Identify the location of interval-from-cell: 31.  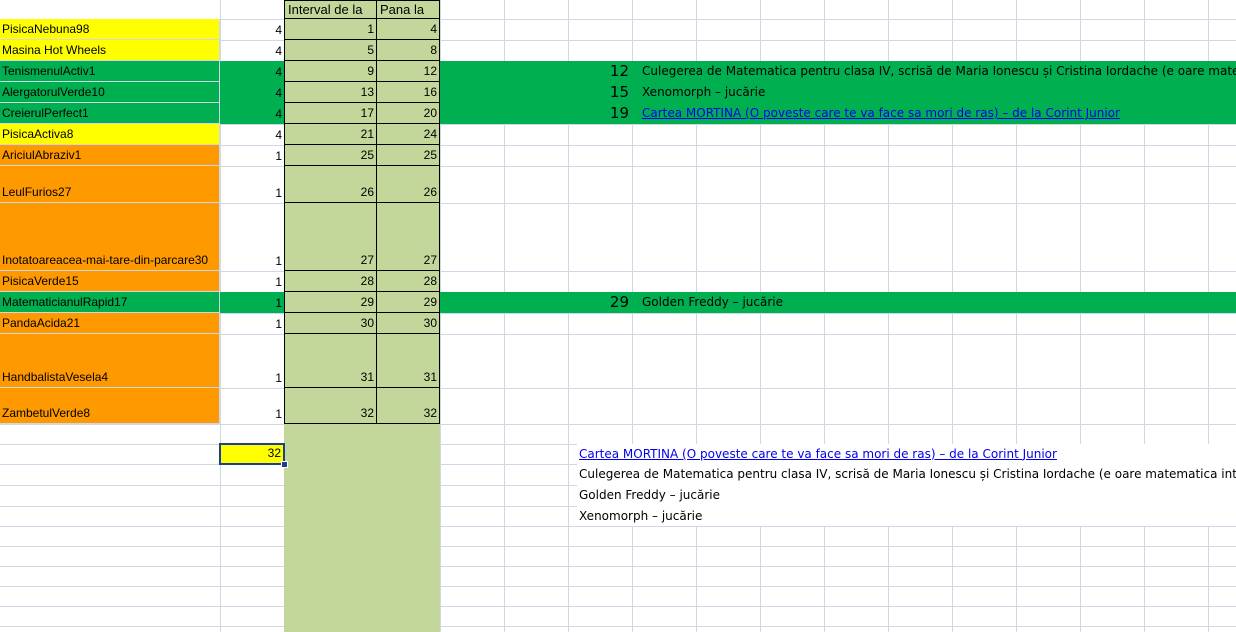
(330, 361).